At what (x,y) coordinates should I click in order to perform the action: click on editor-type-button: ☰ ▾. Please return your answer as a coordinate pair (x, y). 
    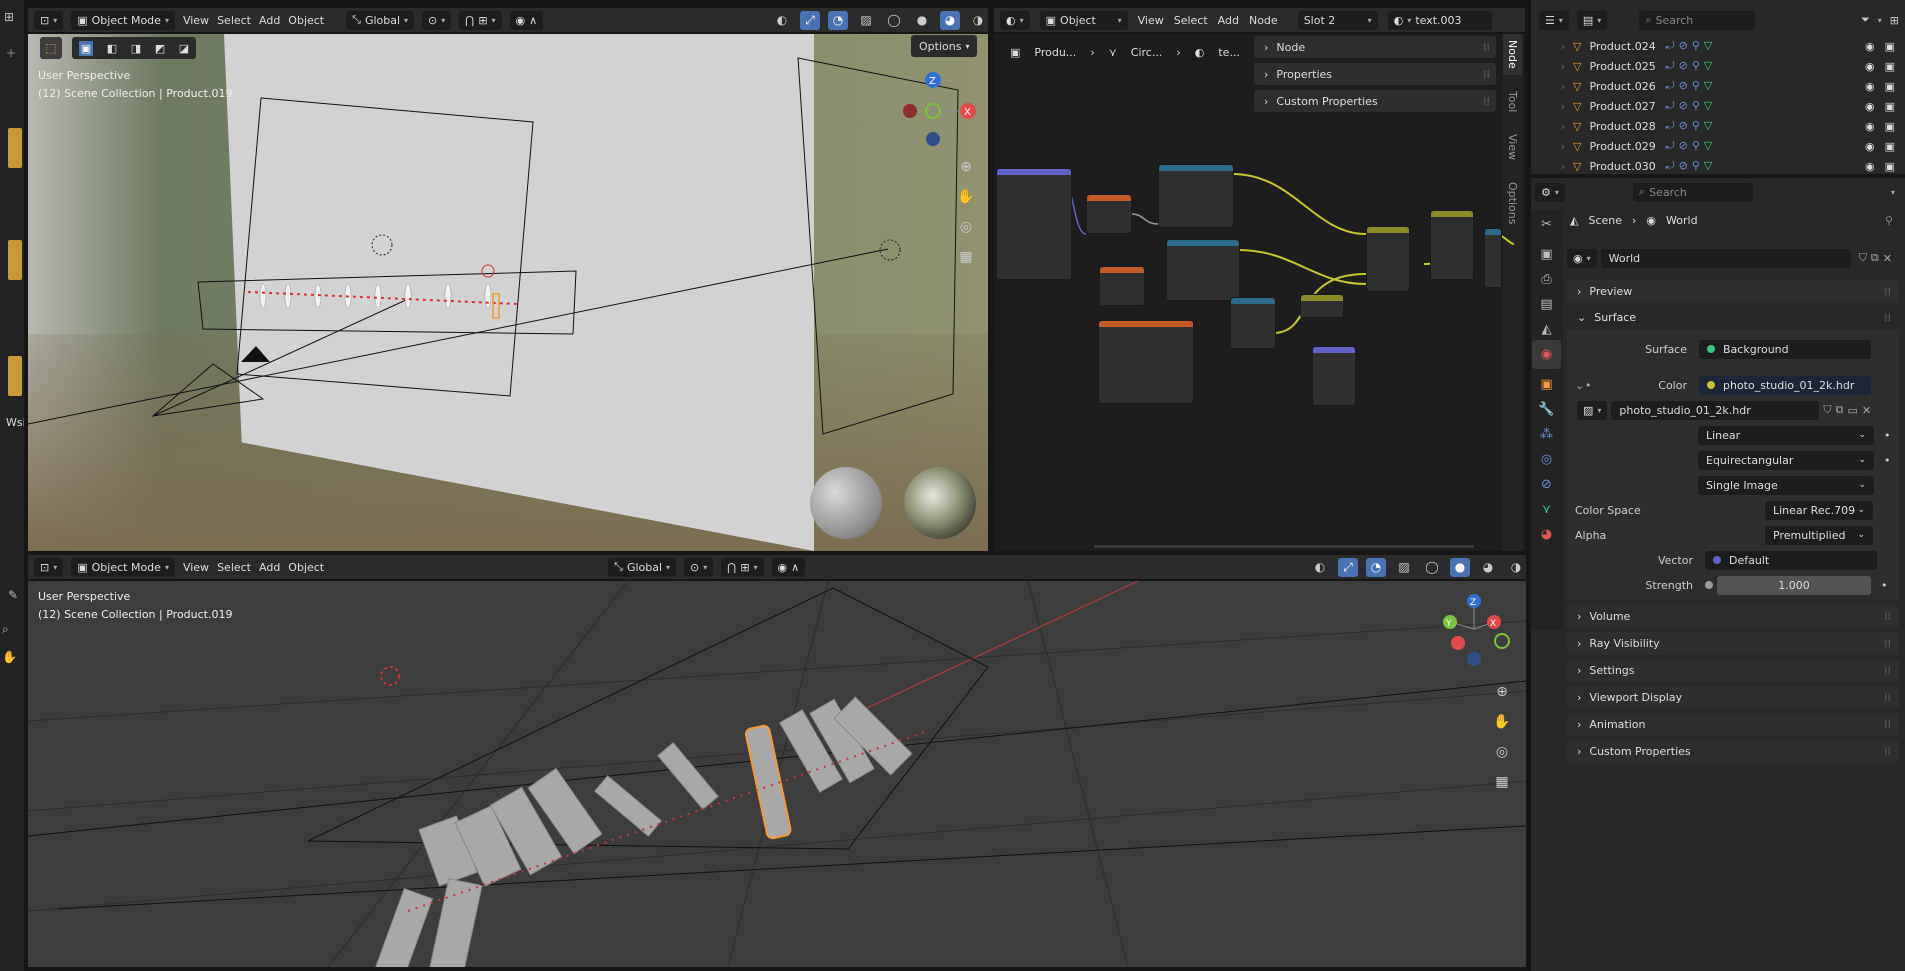
    Looking at the image, I should click on (1554, 20).